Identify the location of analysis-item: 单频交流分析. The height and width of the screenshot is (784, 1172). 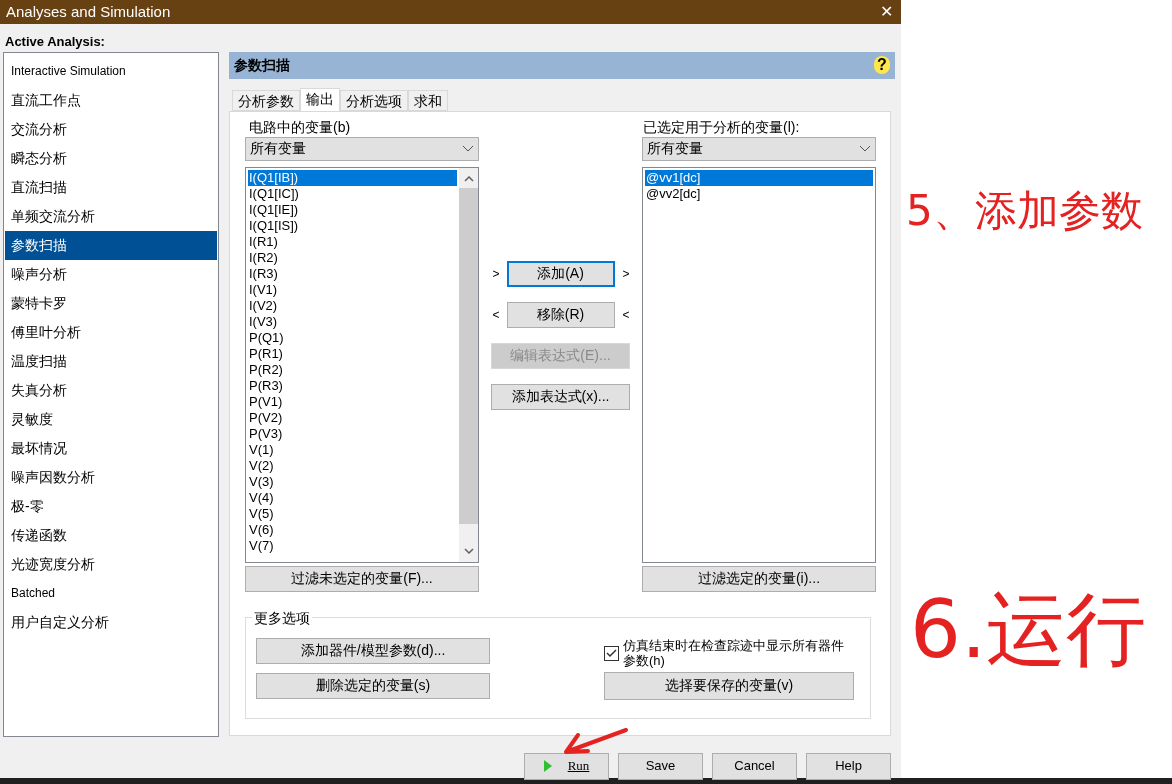
(111, 216).